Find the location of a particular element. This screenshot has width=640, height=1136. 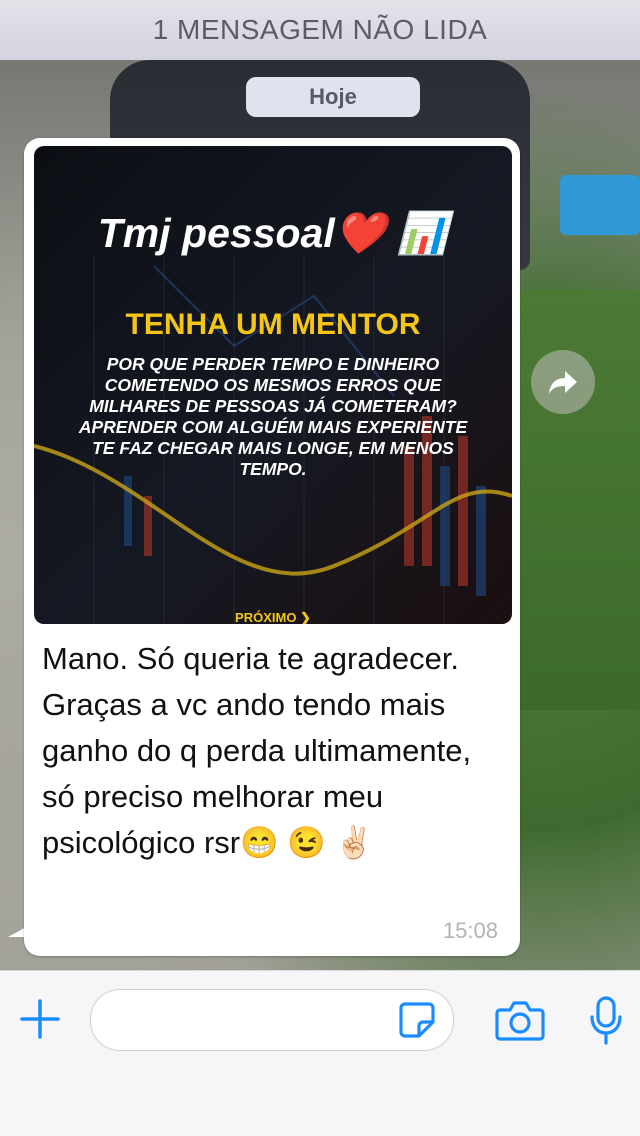

image-heading: TENHA UM MENTOR is located at coordinates (273, 324).